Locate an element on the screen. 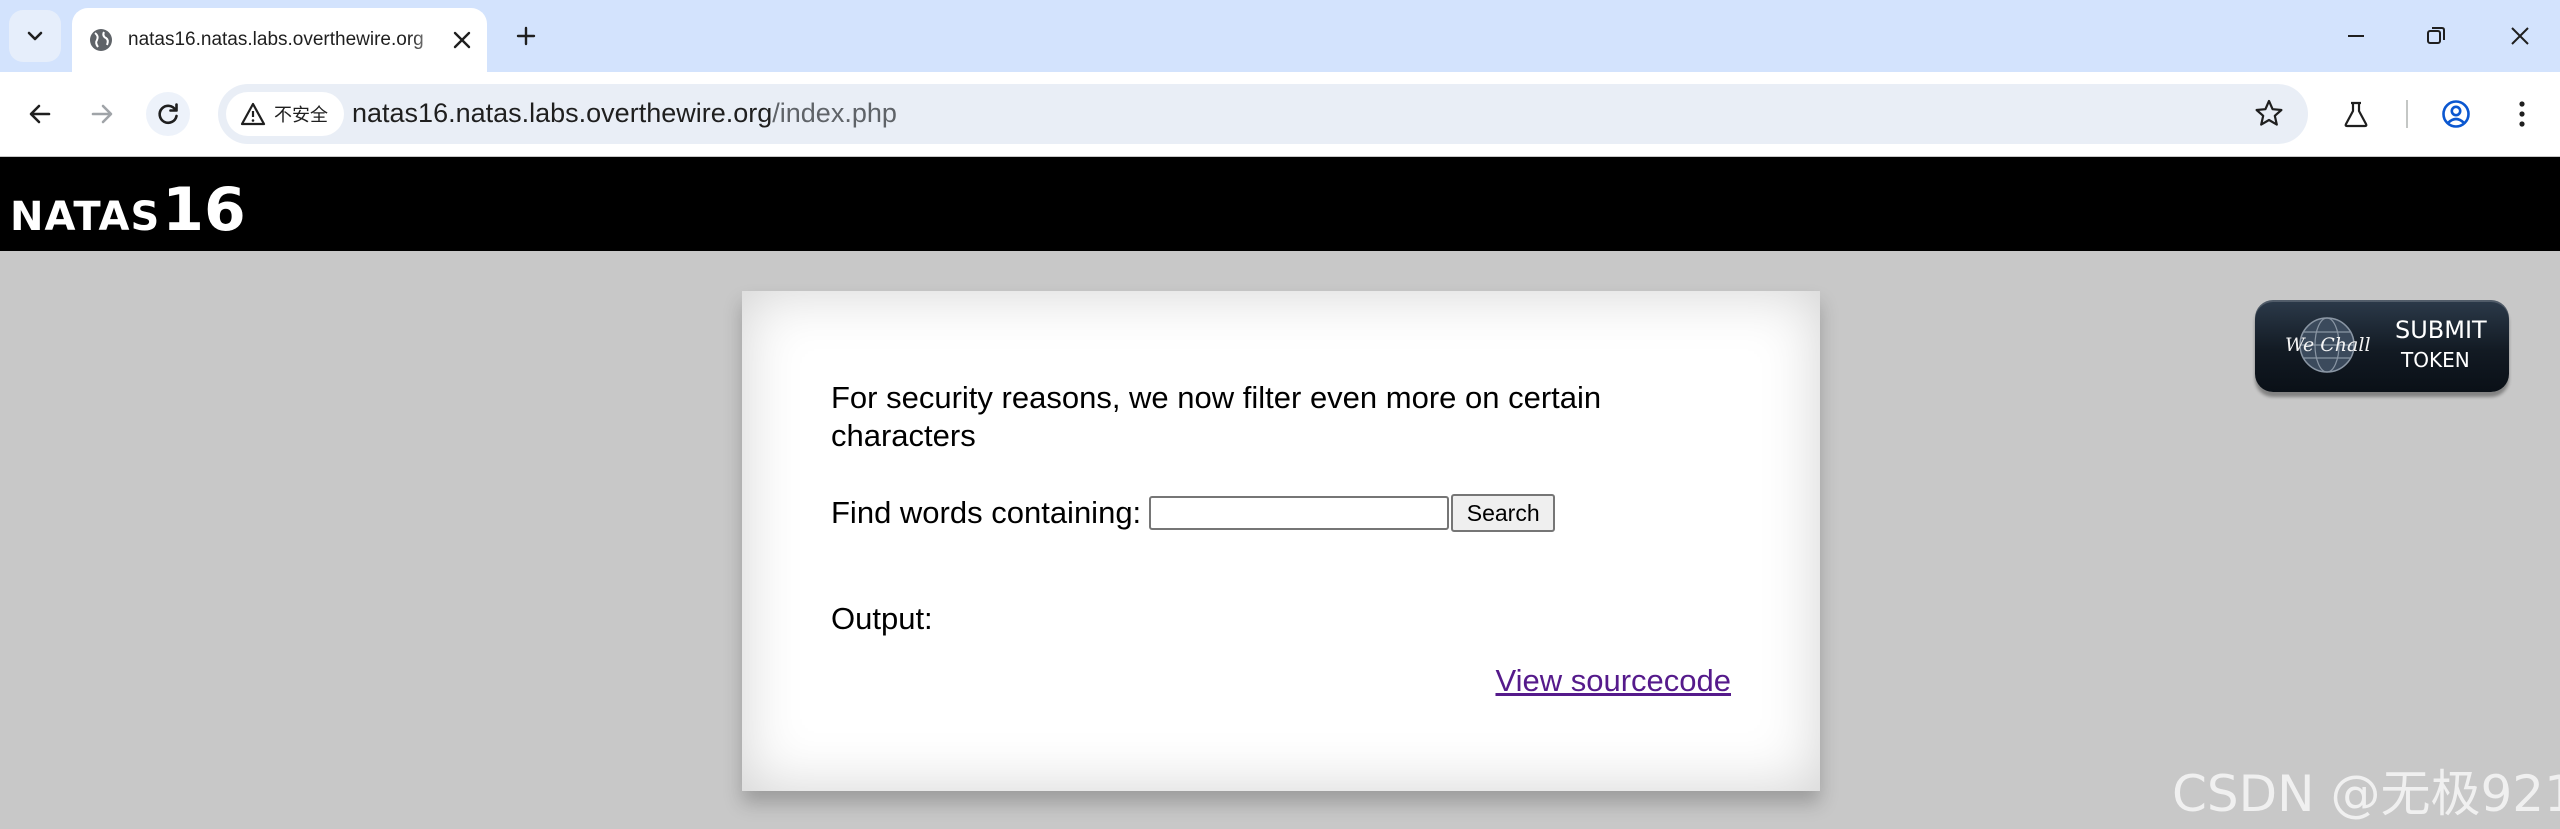 This screenshot has height=829, width=2560. tab-search-button is located at coordinates (35, 36).